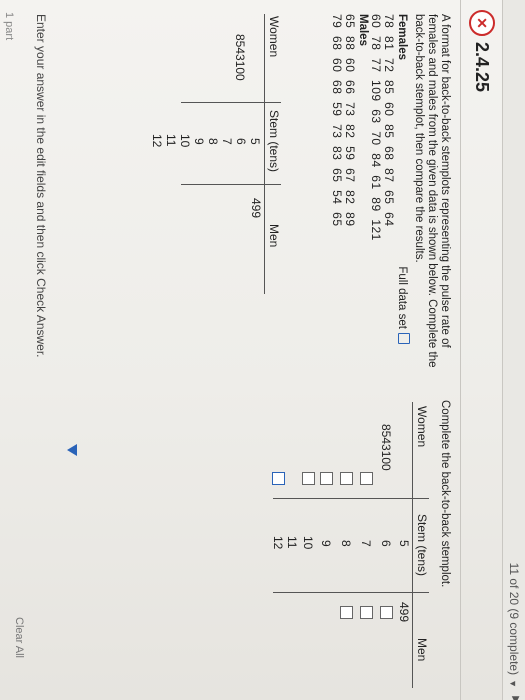 The width and height of the screenshot is (525, 700). I want to click on dropdown-arrow-icon: ▼, so click(513, 683).